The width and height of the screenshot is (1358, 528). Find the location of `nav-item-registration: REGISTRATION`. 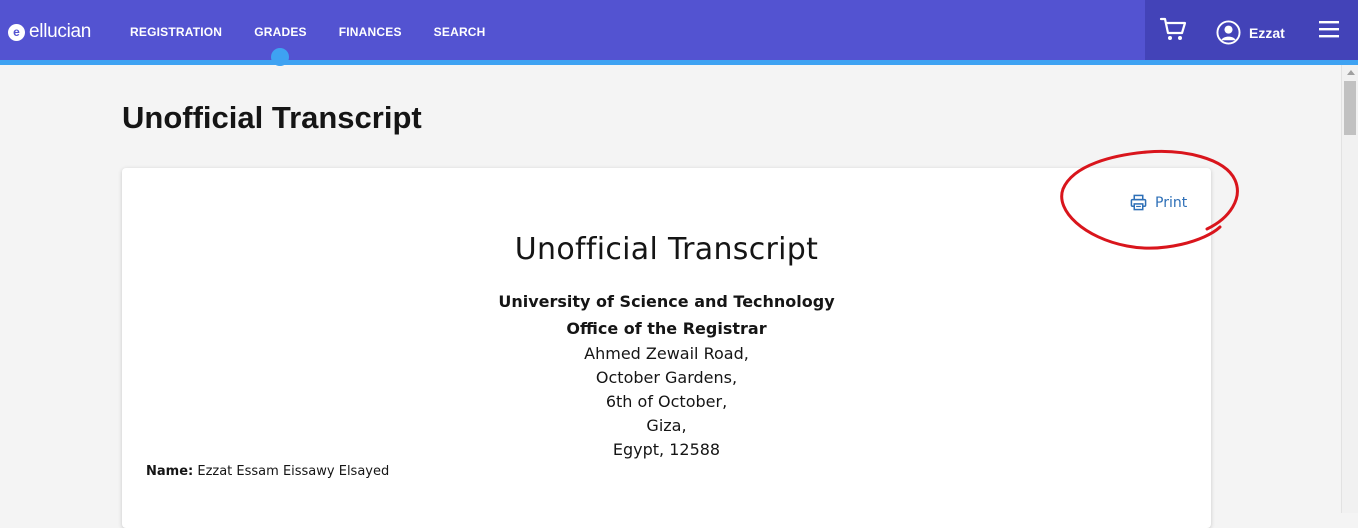

nav-item-registration: REGISTRATION is located at coordinates (176, 30).